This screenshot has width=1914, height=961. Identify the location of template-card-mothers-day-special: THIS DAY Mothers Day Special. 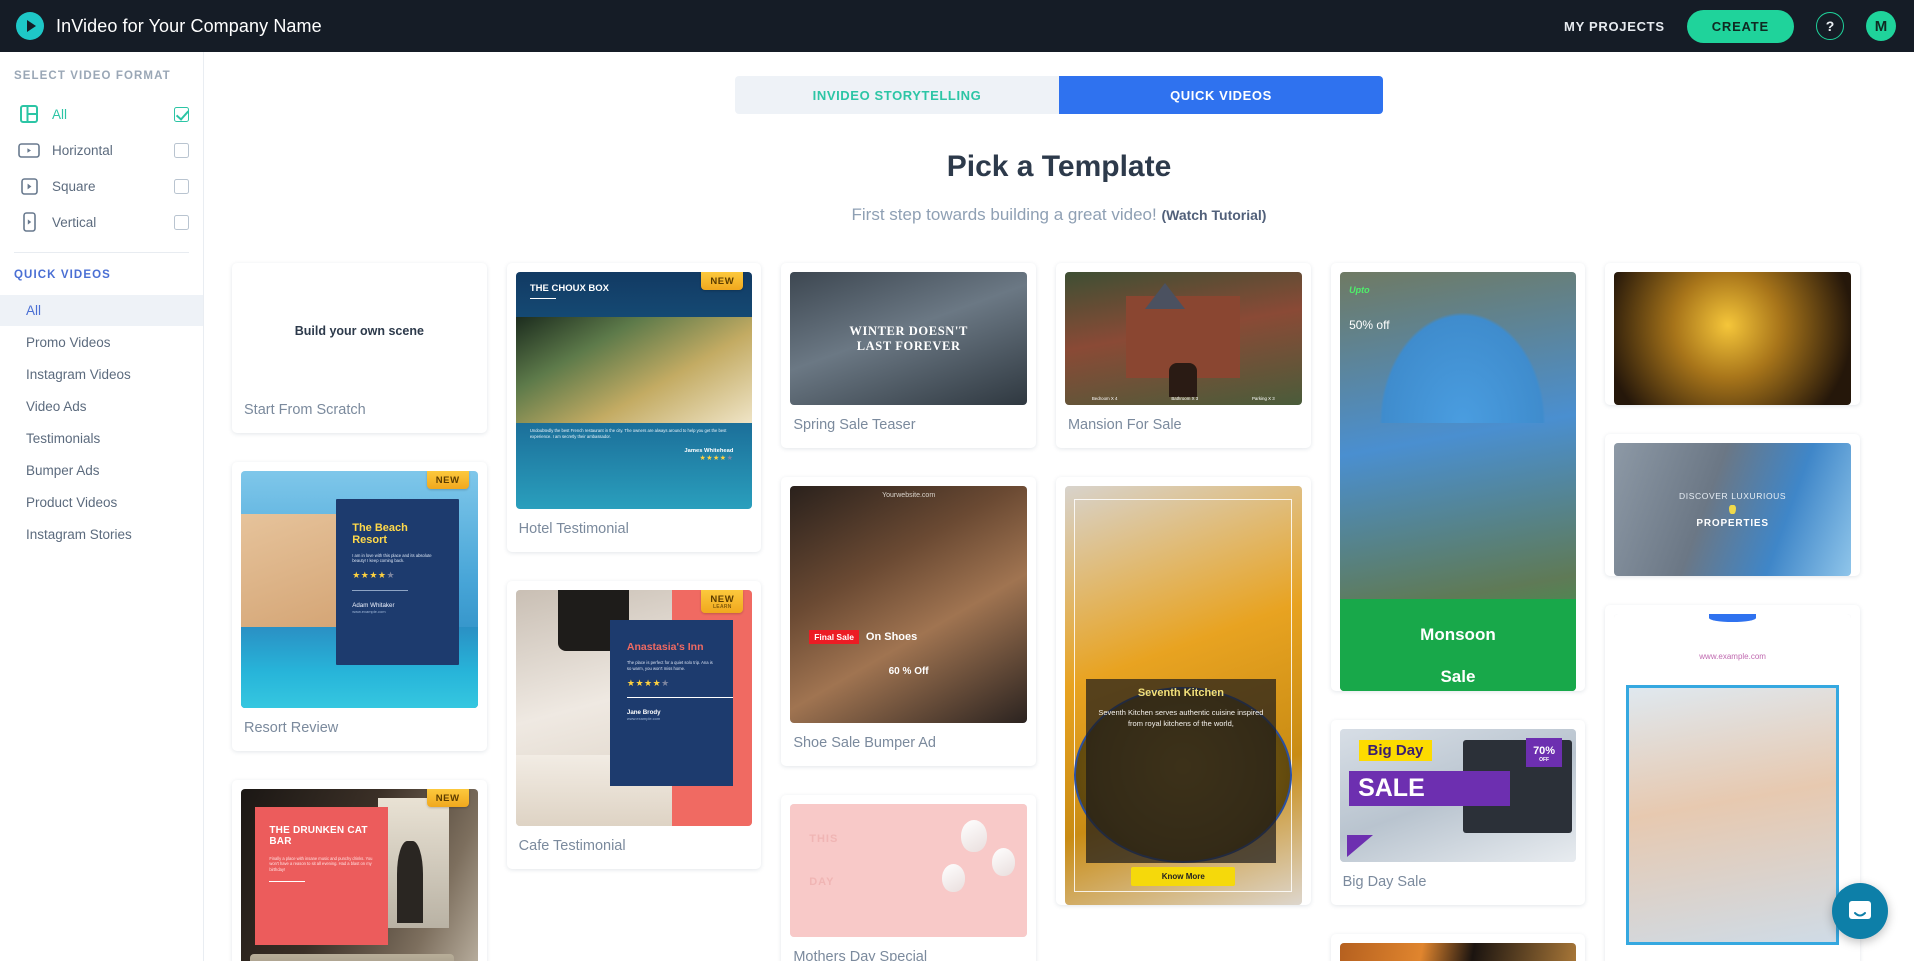
(908, 877).